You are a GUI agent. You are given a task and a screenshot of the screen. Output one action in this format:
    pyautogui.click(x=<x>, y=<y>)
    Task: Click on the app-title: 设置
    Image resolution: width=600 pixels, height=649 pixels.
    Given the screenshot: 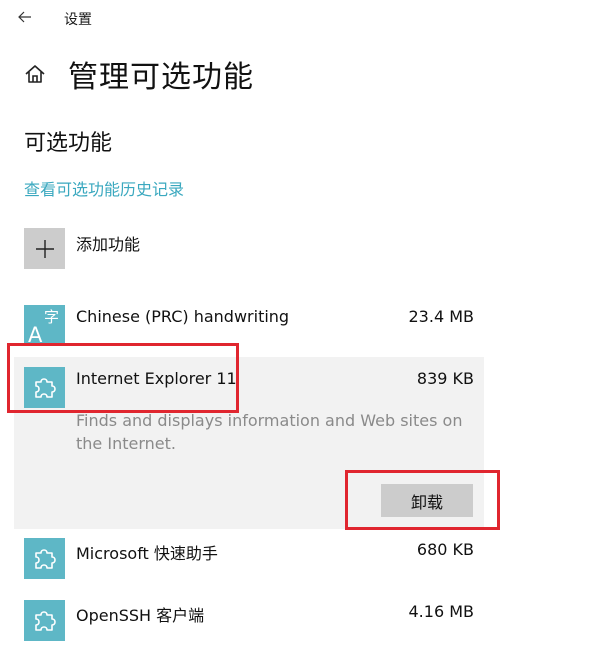 What is the action you would take?
    pyautogui.click(x=78, y=20)
    